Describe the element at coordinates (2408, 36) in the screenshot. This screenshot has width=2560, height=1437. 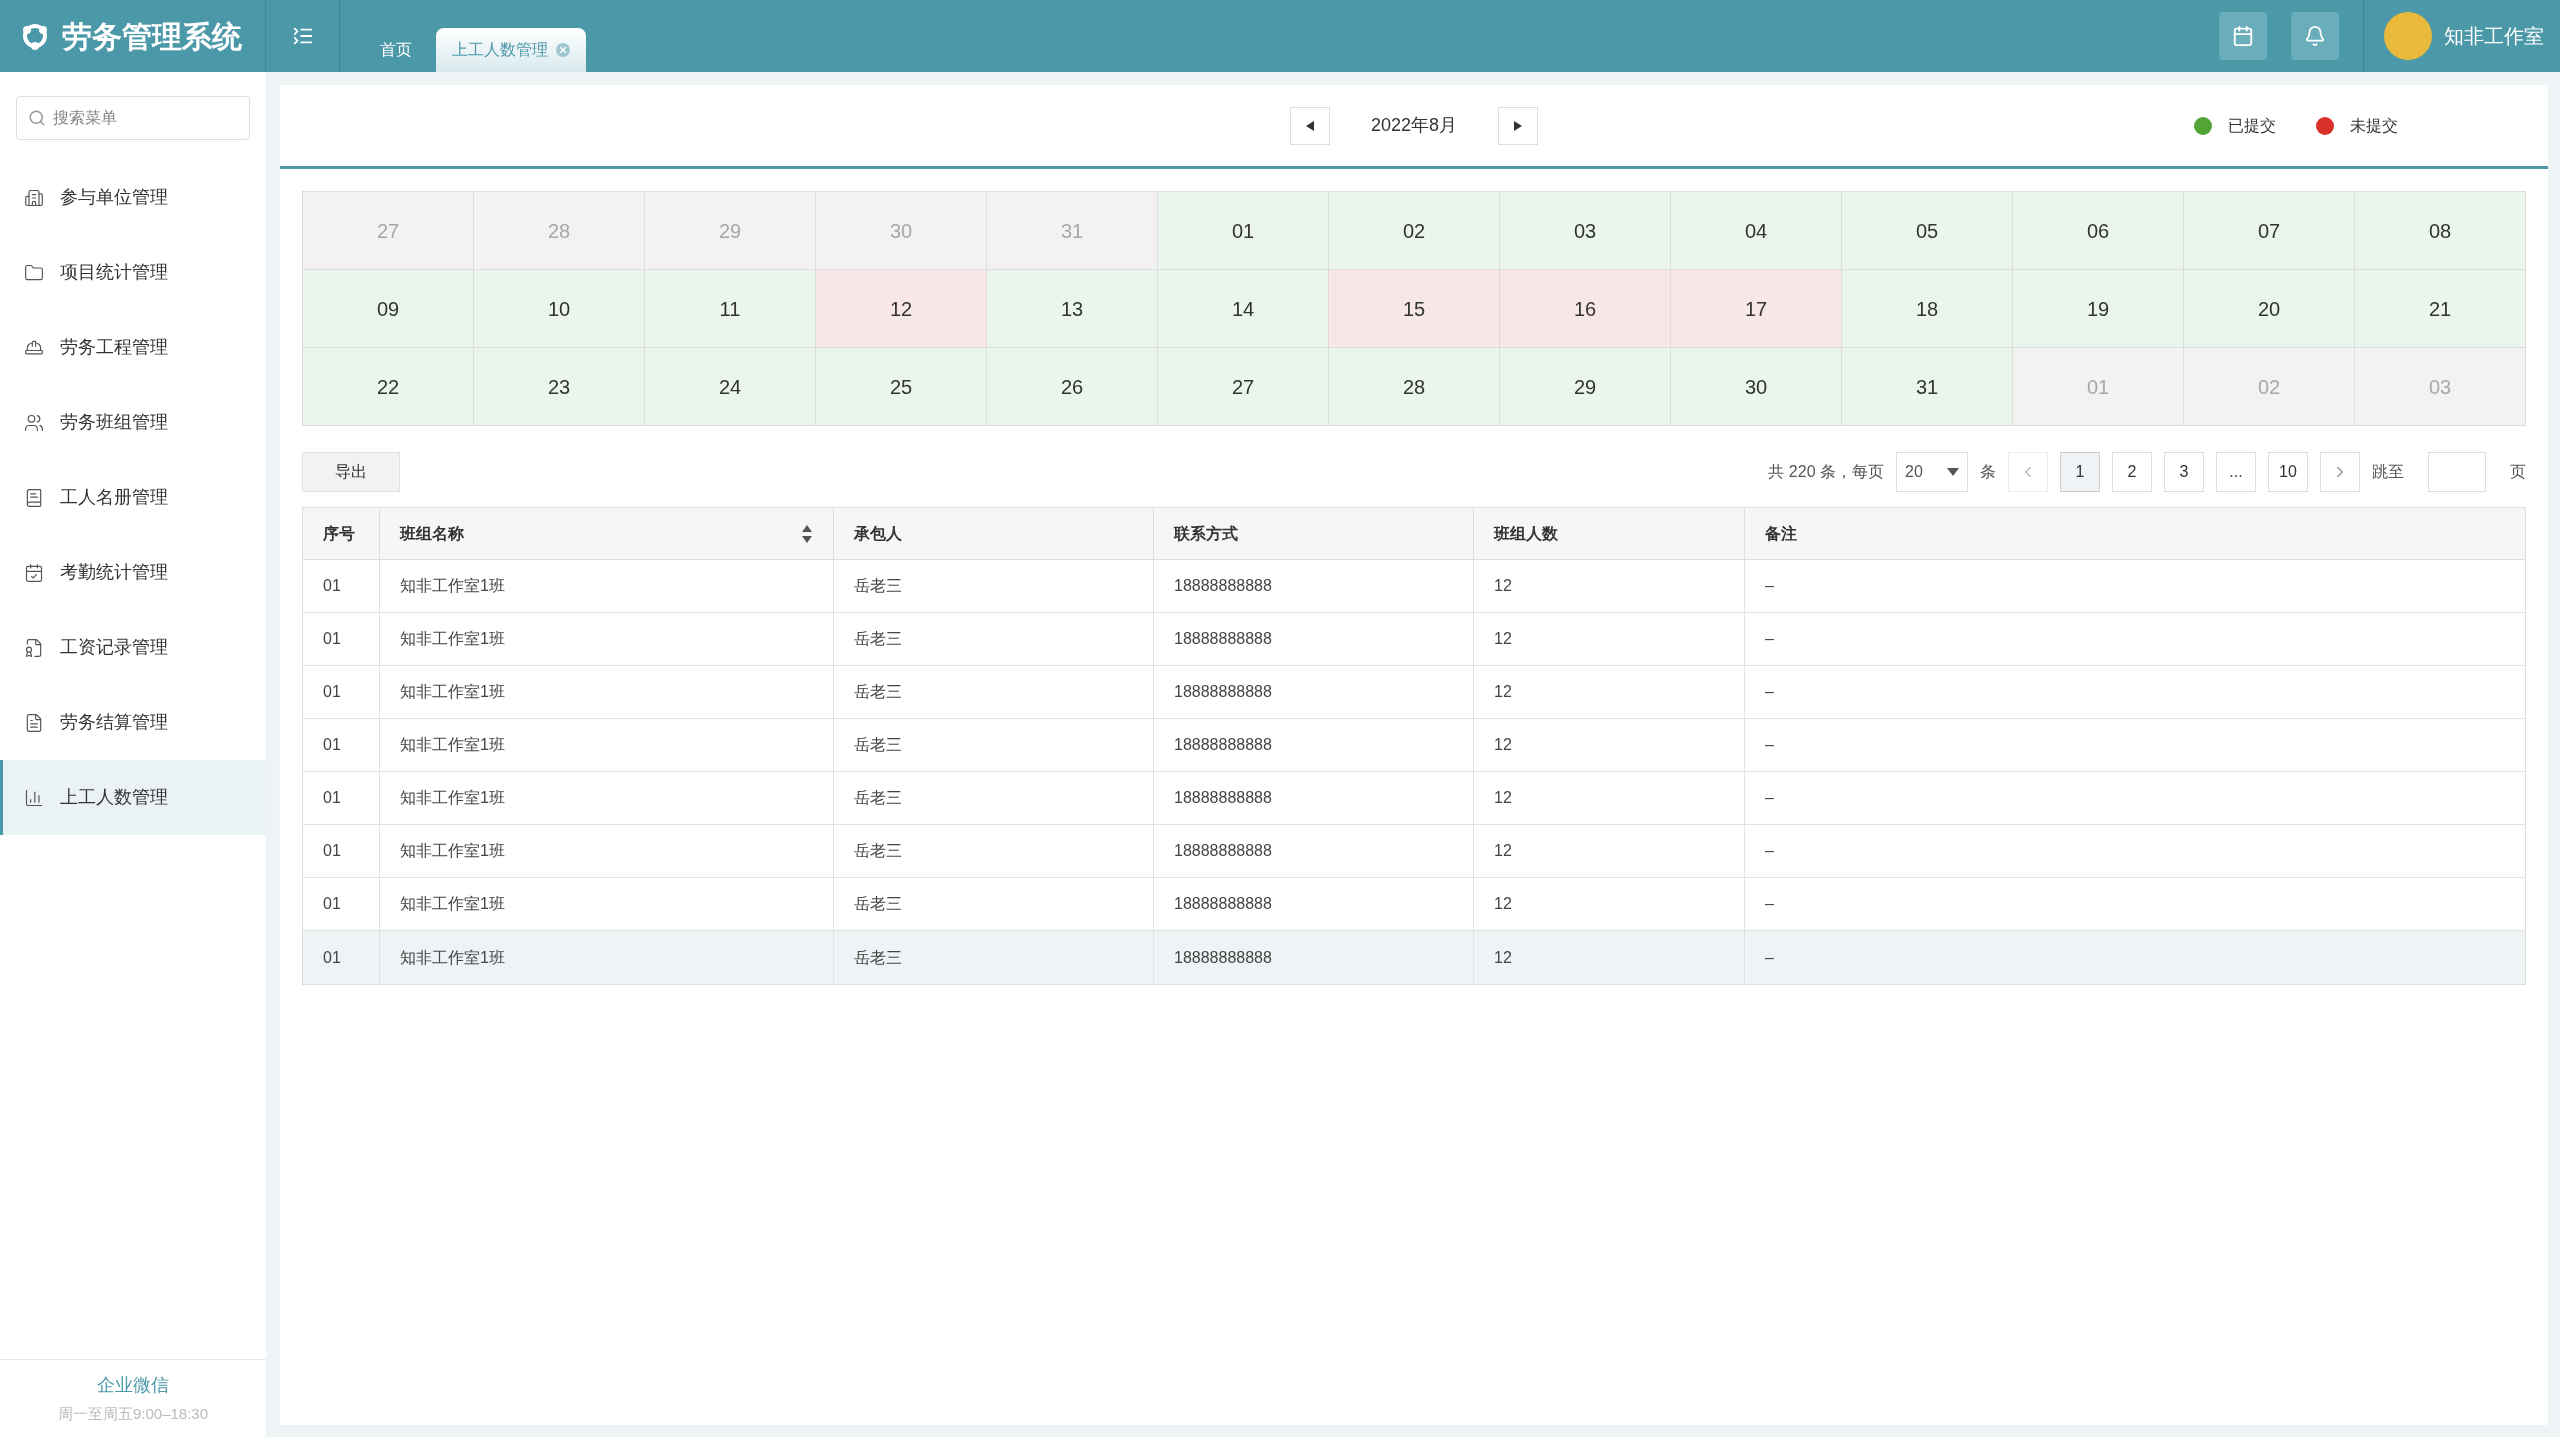
I see `avatar` at that location.